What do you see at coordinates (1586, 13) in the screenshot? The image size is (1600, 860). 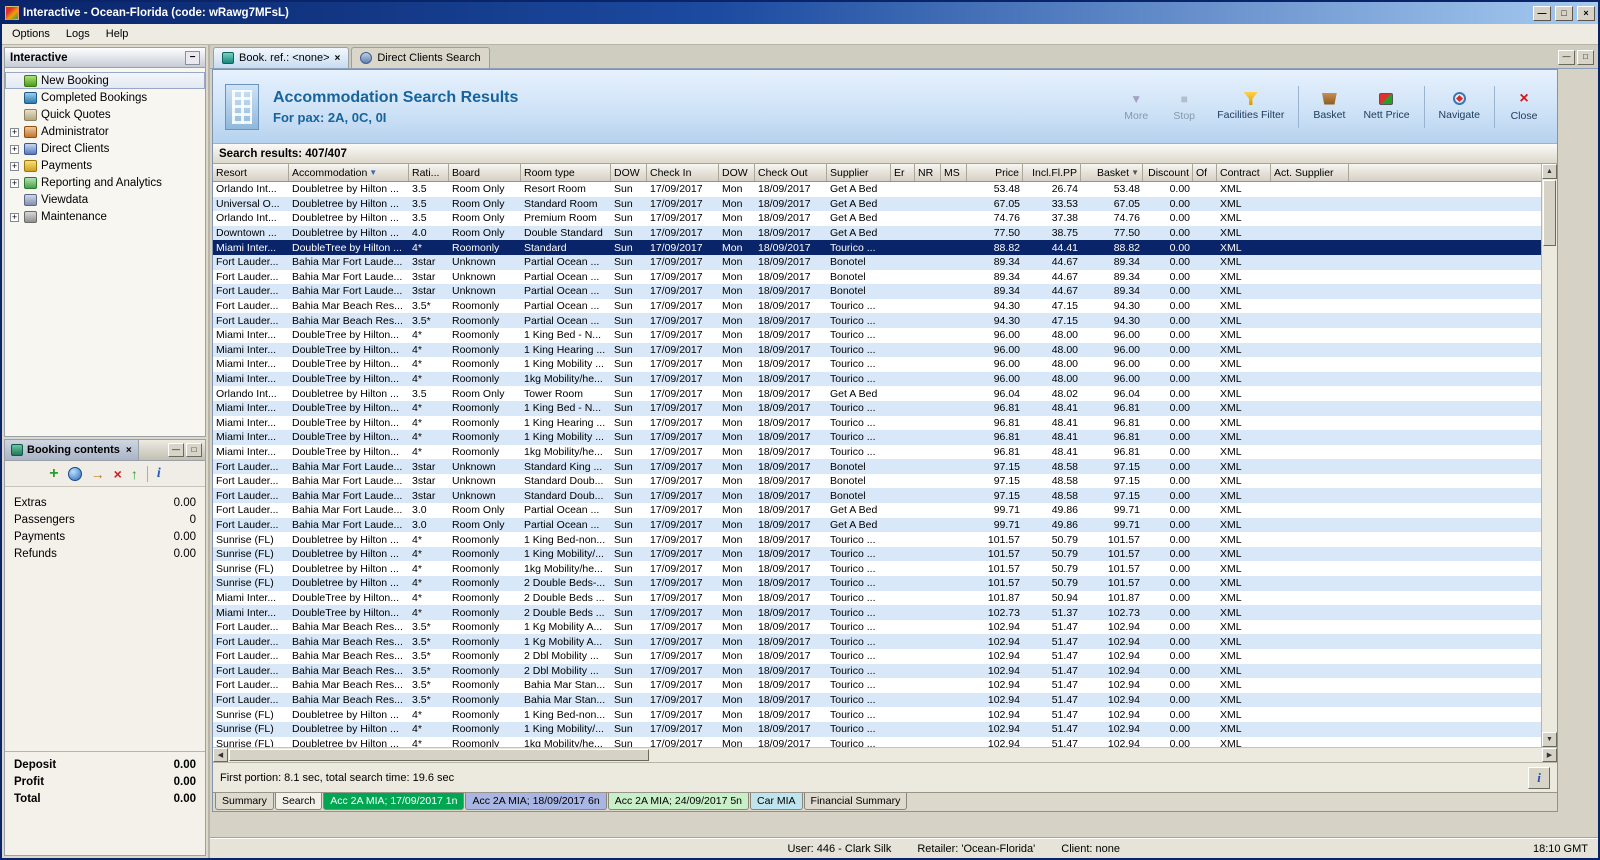 I see `close-window-button: ×` at bounding box center [1586, 13].